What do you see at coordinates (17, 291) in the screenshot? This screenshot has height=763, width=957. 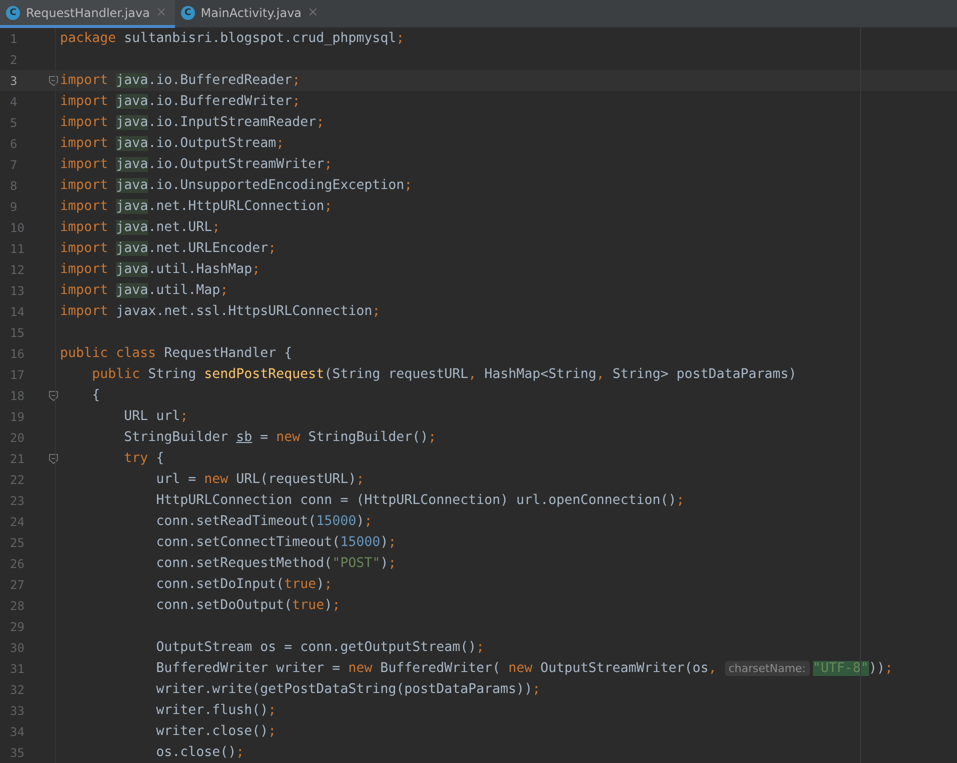 I see `line-number: 13` at bounding box center [17, 291].